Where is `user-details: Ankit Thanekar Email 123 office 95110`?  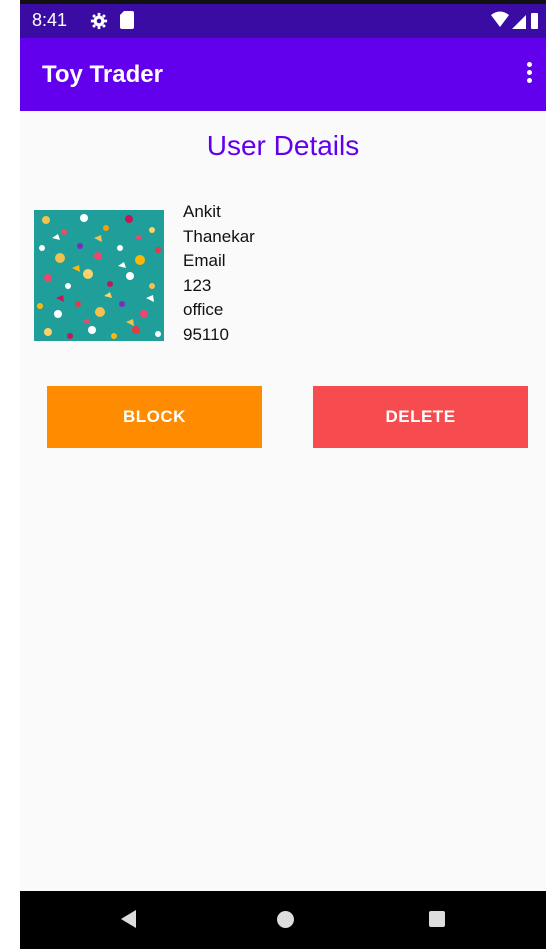 user-details: Ankit Thanekar Email 123 office 95110 is located at coordinates (219, 273).